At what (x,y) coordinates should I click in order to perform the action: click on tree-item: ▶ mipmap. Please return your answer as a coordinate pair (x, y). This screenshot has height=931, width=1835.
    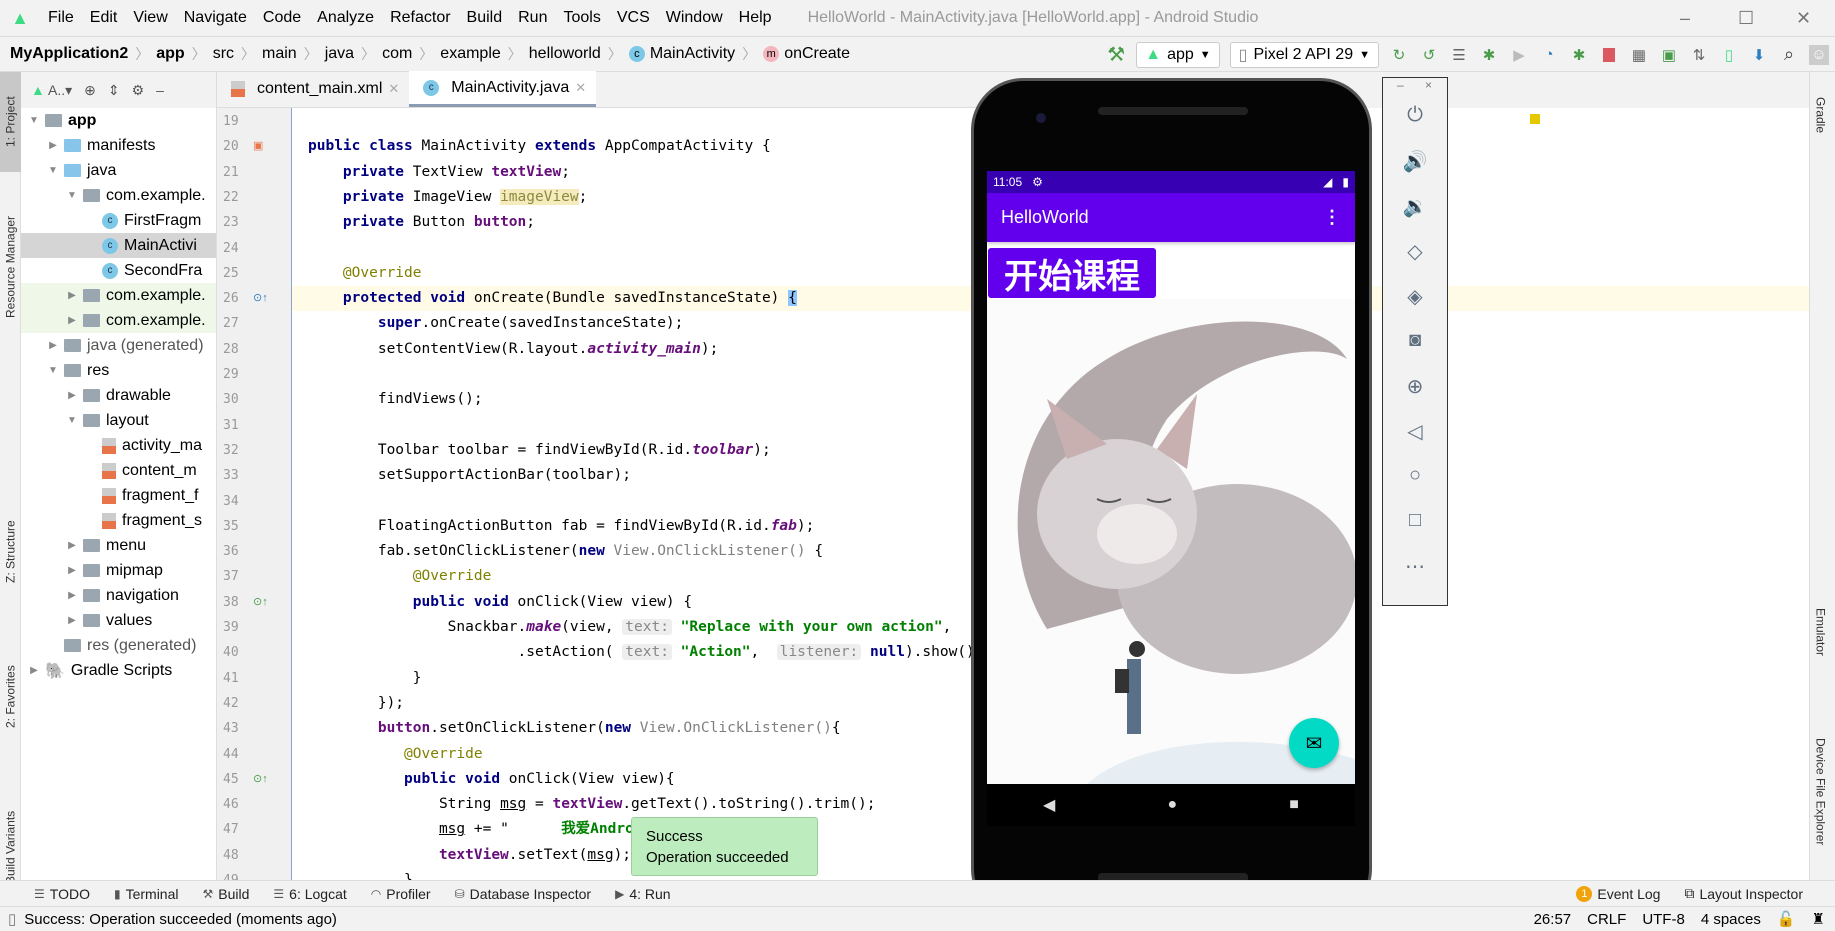
    Looking at the image, I should click on (118, 570).